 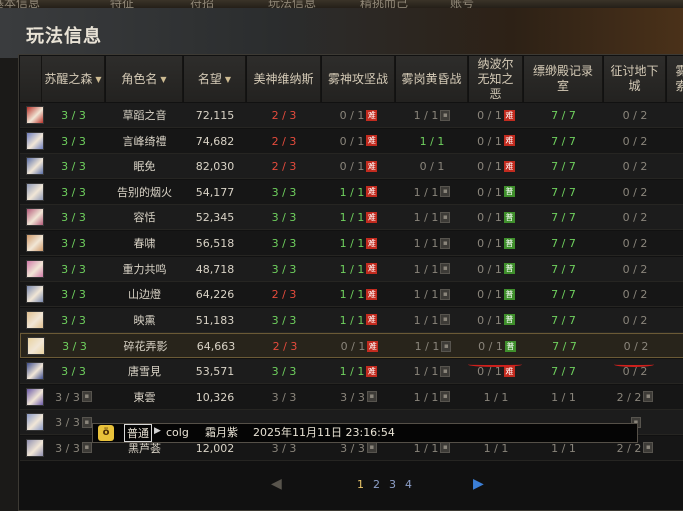 I want to click on top-tab-strip: 基本信息 特征 符招 玩法信息 精挑而己 账号, so click(x=341, y=4).